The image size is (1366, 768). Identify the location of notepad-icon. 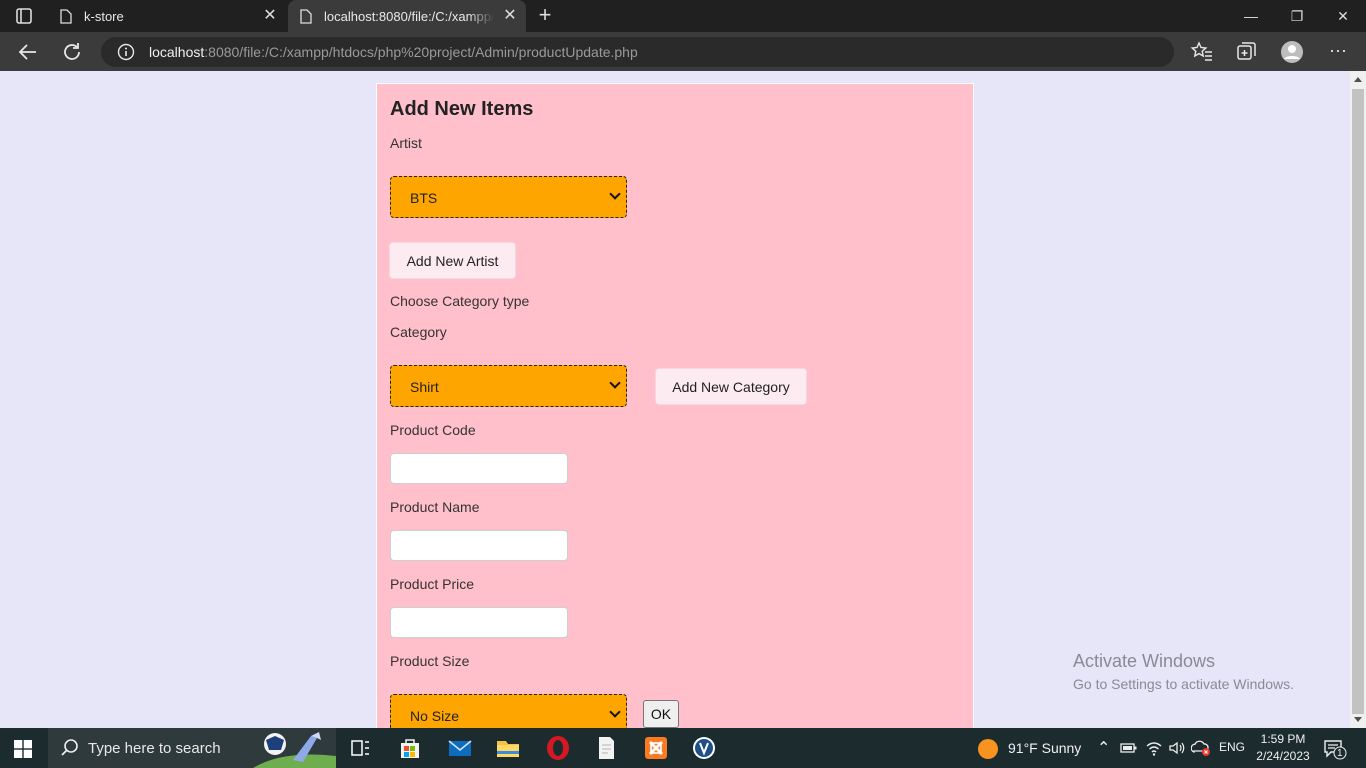
(606, 748).